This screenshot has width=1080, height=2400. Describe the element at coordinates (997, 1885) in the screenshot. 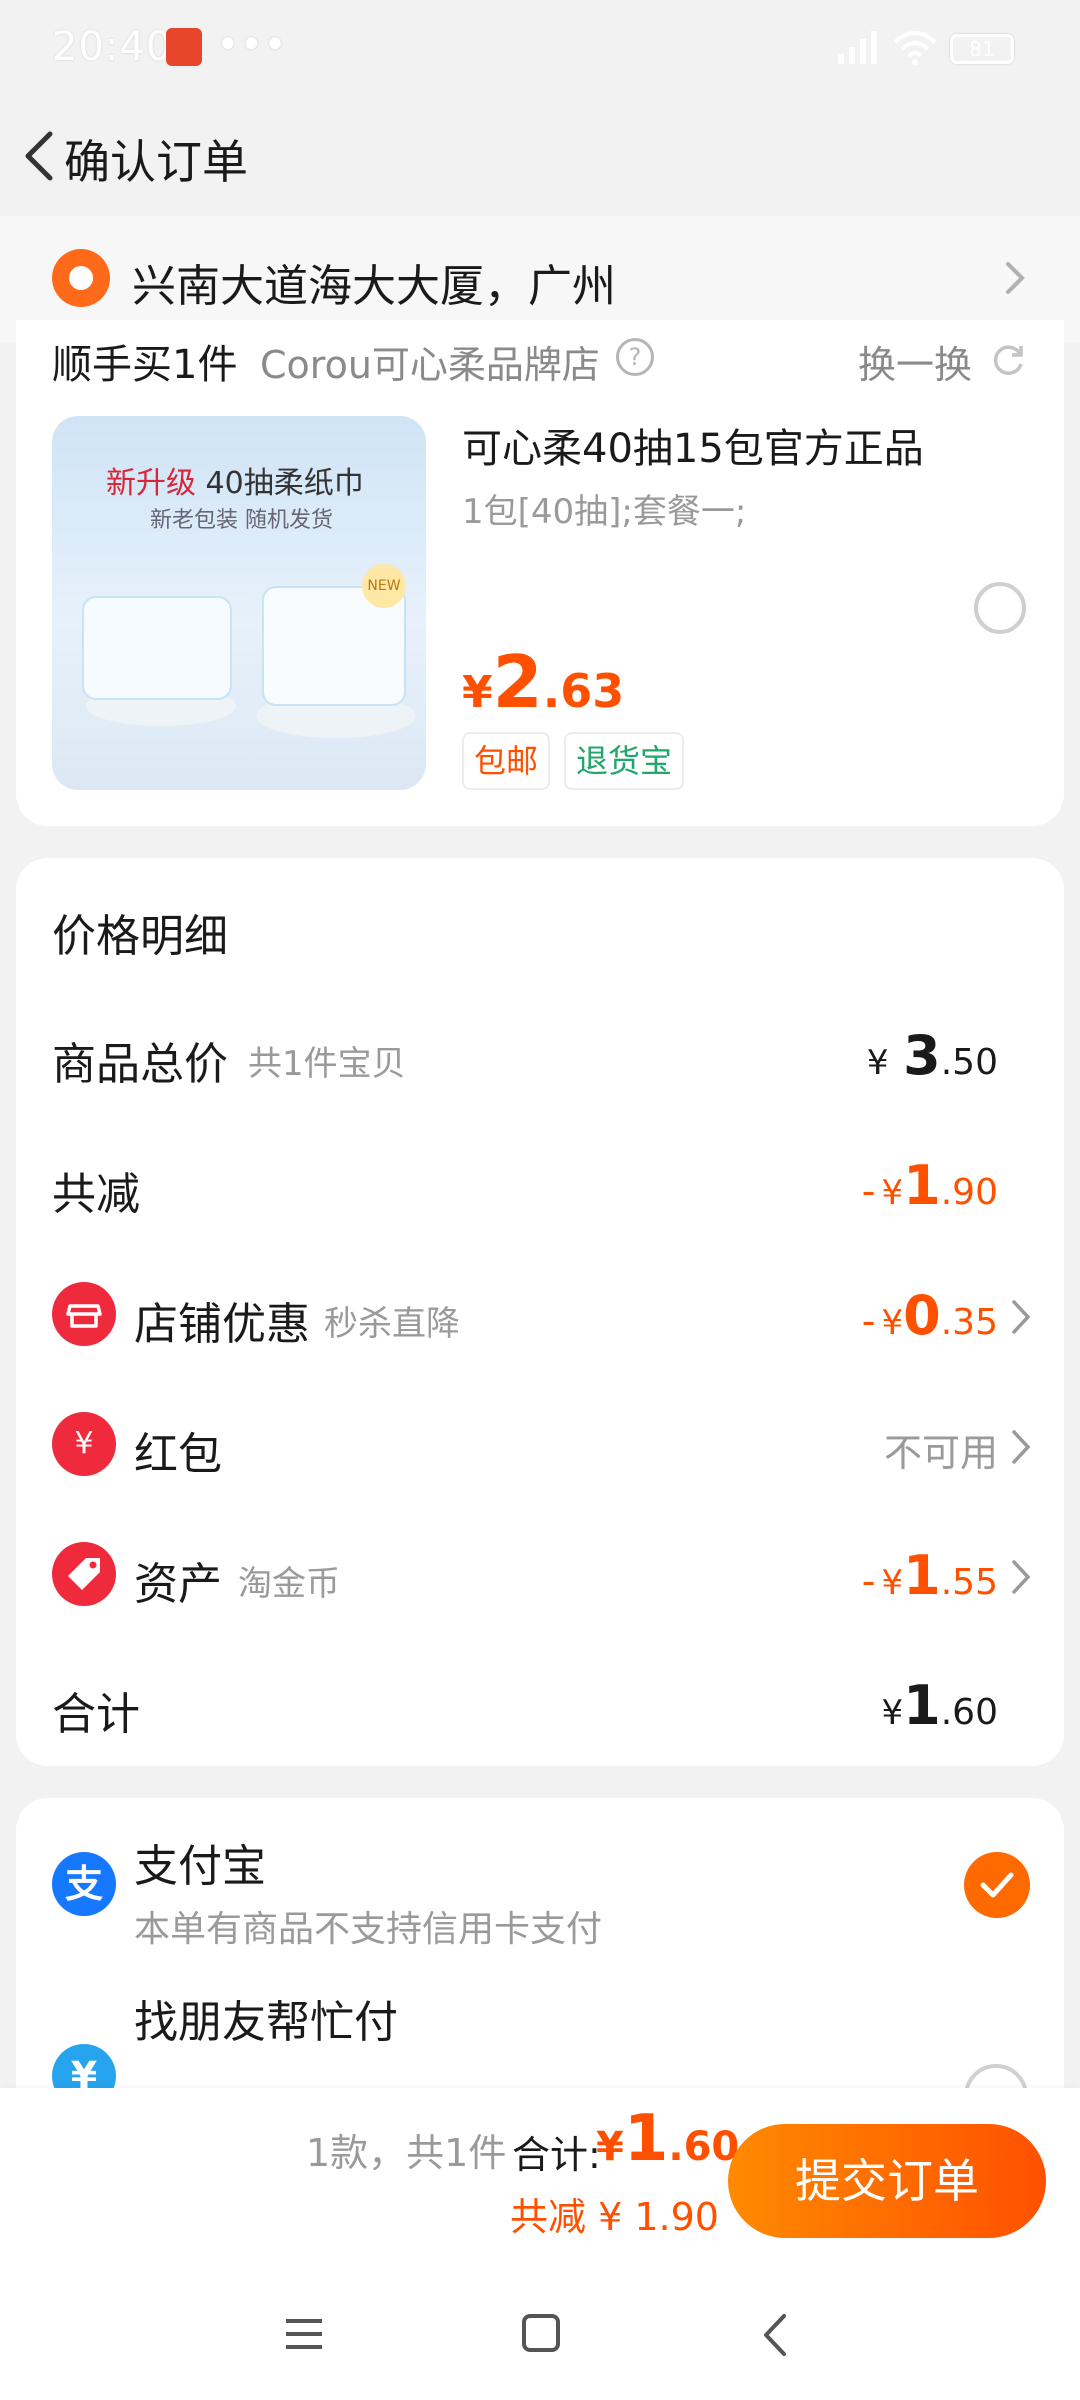

I see `selected-check-icon` at that location.